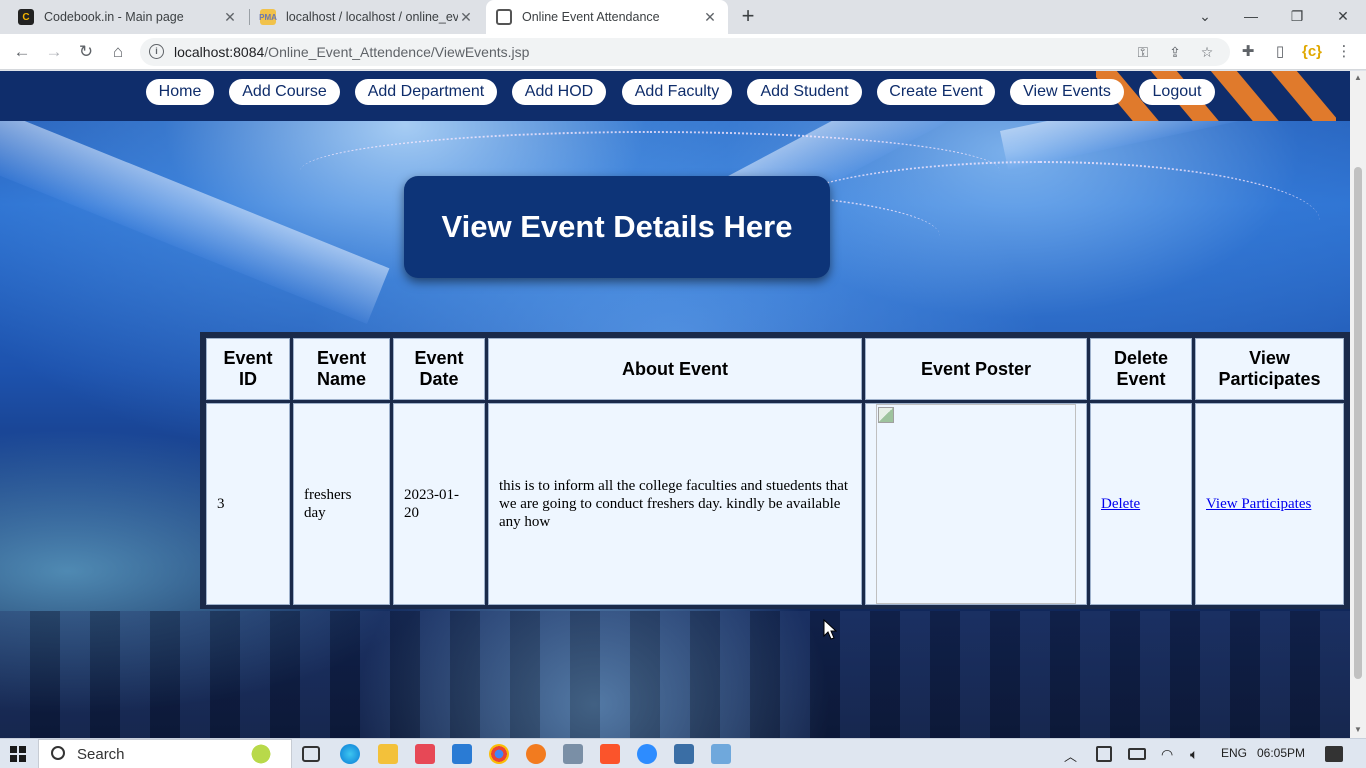 The image size is (1366, 768). I want to click on codebook-favicon-icon: C, so click(26, 17).